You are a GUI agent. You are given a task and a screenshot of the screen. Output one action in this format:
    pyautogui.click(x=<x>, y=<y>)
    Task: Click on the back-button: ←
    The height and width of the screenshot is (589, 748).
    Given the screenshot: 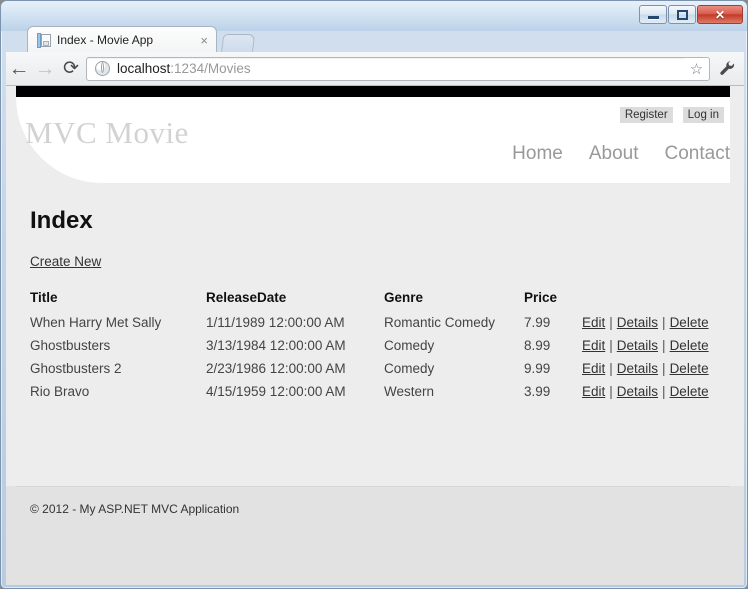 What is the action you would take?
    pyautogui.click(x=19, y=69)
    